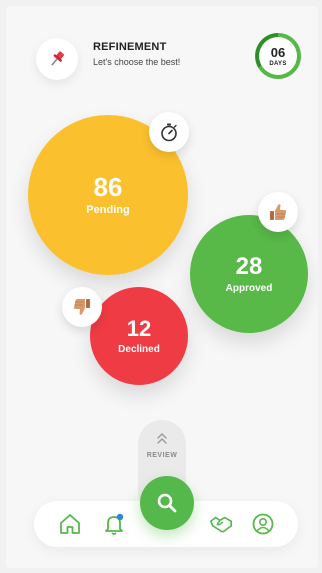 Image resolution: width=322 pixels, height=573 pixels. What do you see at coordinates (162, 438) in the screenshot?
I see `chevrons-up-icon` at bounding box center [162, 438].